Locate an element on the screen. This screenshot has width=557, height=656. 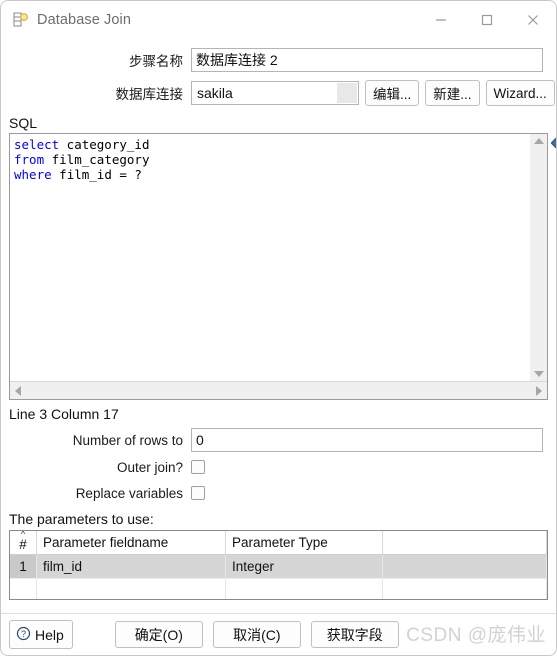
outer-join-label: Outer join? is located at coordinates (149, 467).